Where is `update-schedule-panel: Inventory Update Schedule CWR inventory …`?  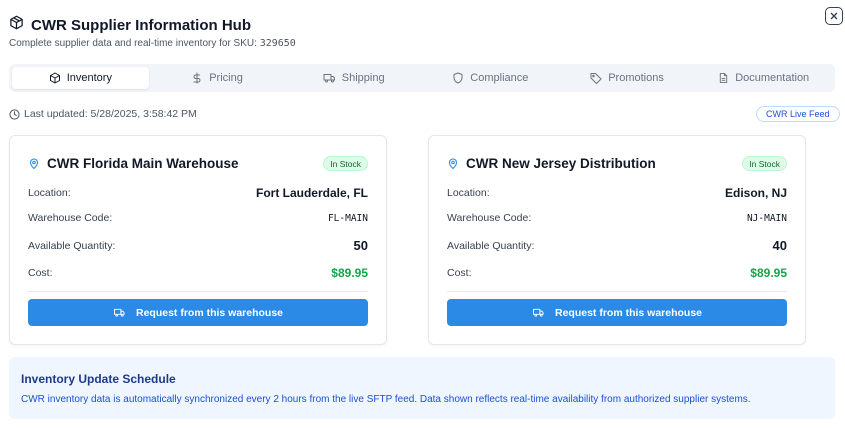
update-schedule-panel: Inventory Update Schedule CWR inventory … is located at coordinates (422, 388).